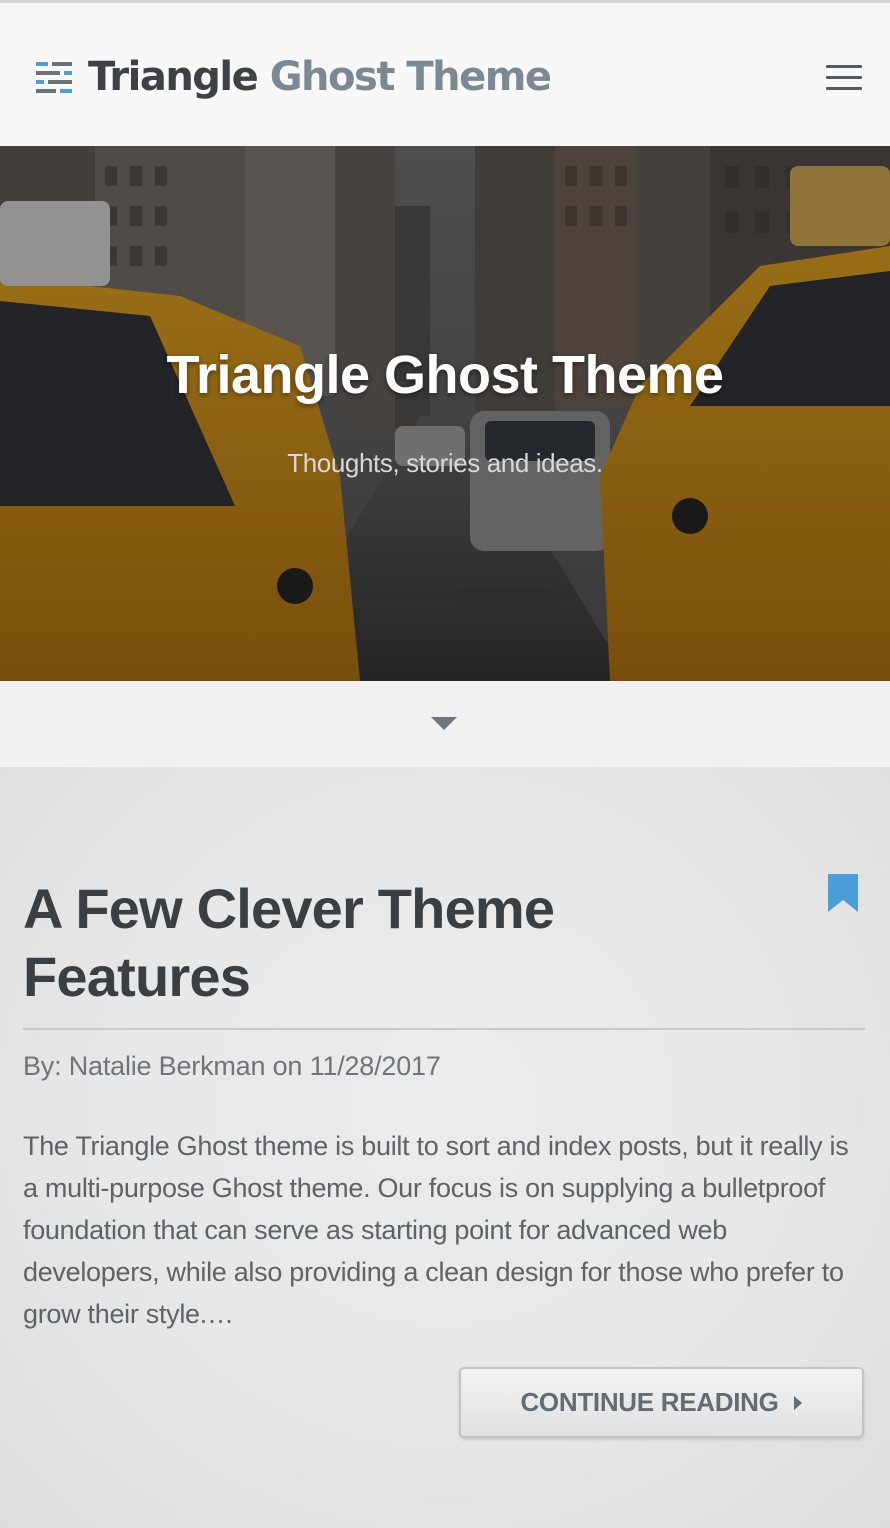 Image resolution: width=890 pixels, height=1528 pixels. Describe the element at coordinates (649, 1402) in the screenshot. I see `continue-reading-label: CONTINUE READING` at that location.